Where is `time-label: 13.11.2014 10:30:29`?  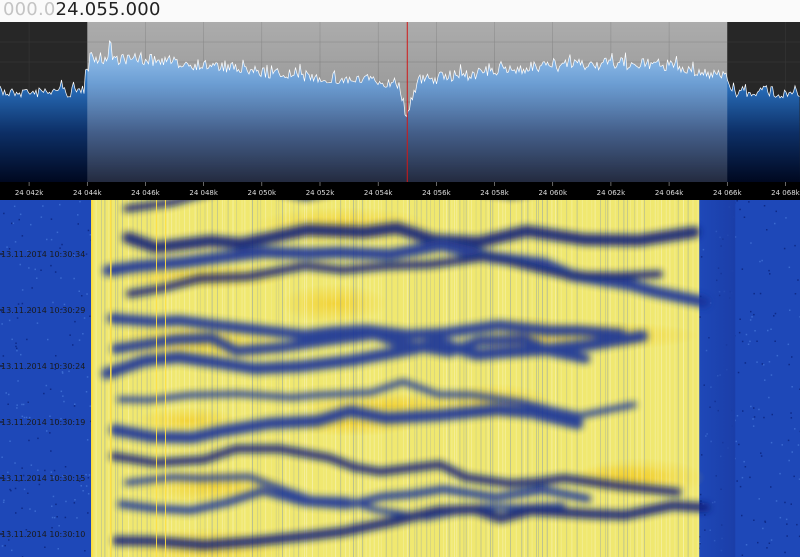 time-label: 13.11.2014 10:30:29 is located at coordinates (43, 310).